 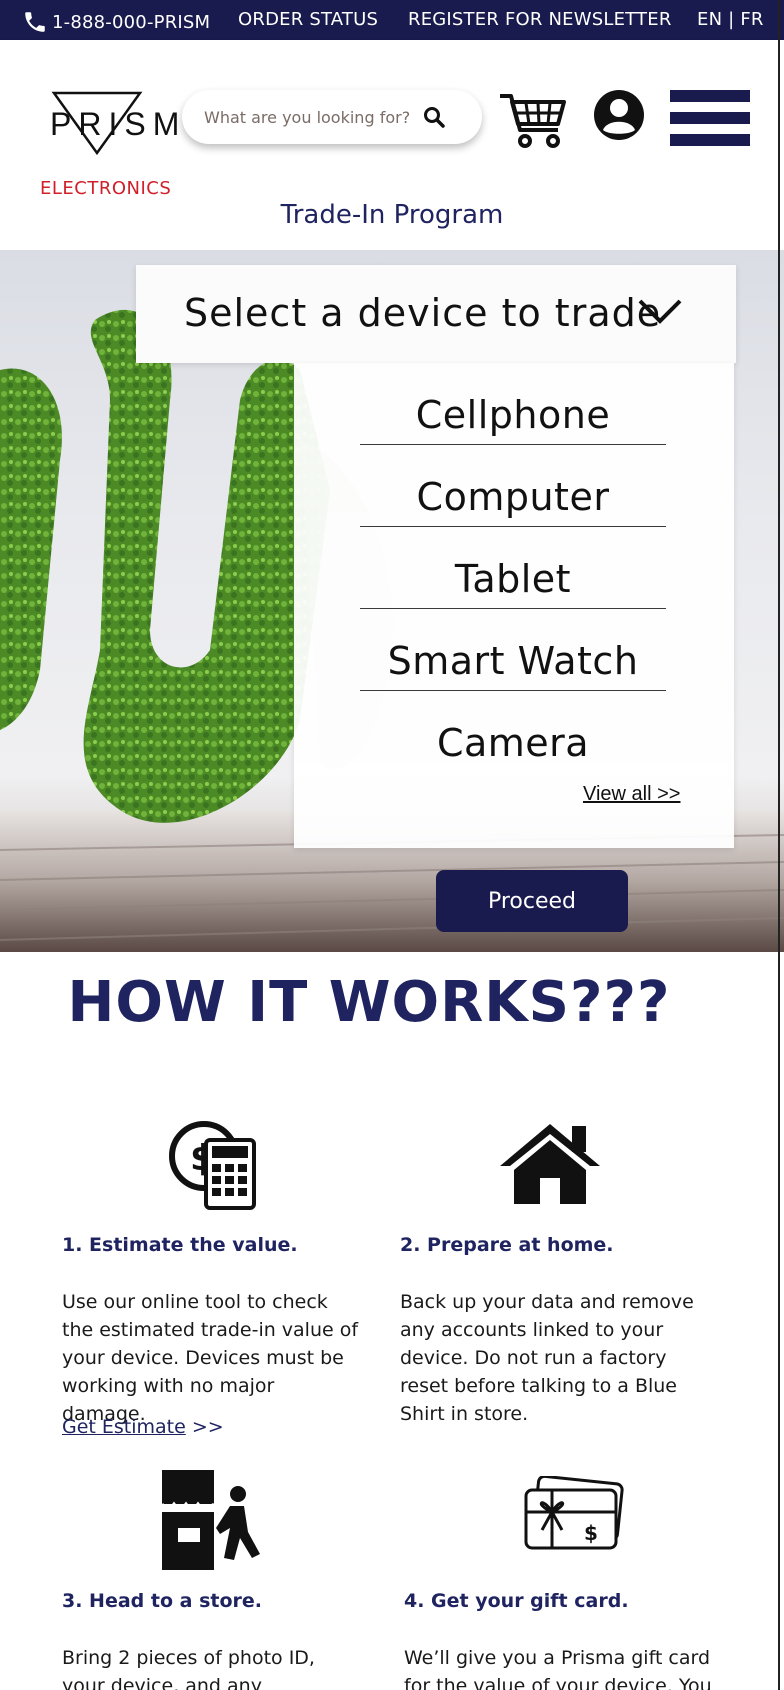 What do you see at coordinates (730, 19) in the screenshot?
I see `language-switcher: EN | FR` at bounding box center [730, 19].